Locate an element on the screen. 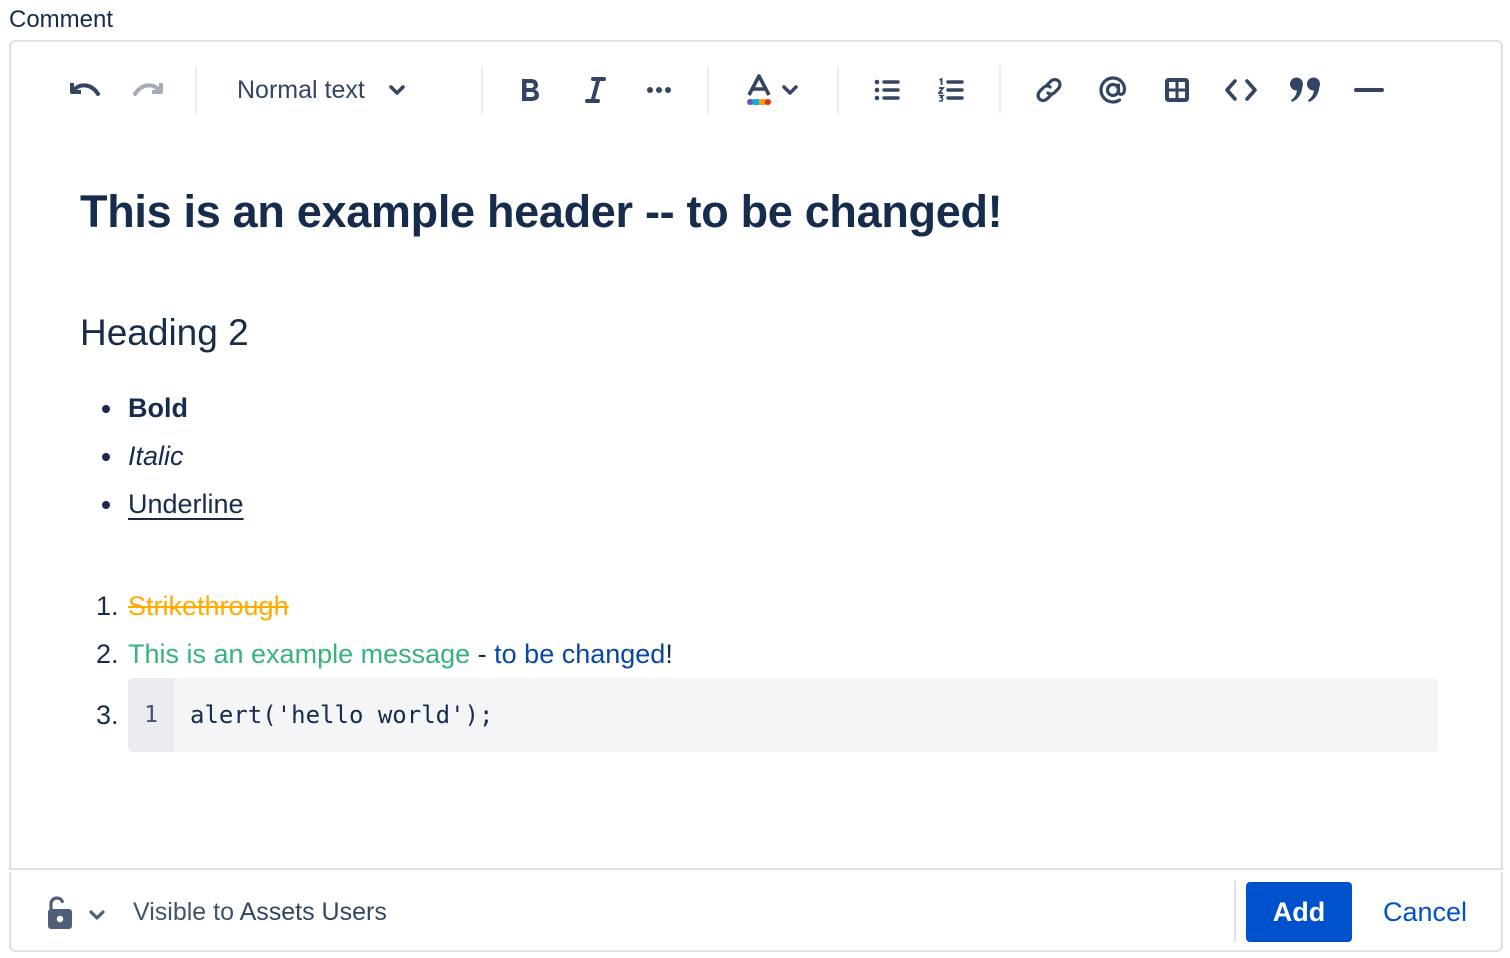 The image size is (1510, 958). visibility-dropdown is located at coordinates (75, 915).